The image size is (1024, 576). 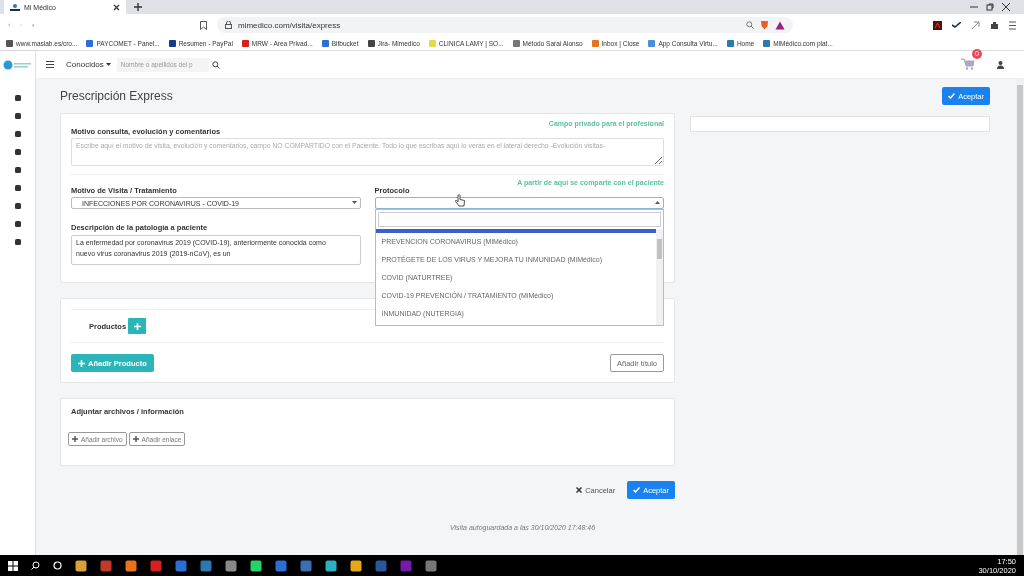 I want to click on zoom-icon, so click(x=750, y=25).